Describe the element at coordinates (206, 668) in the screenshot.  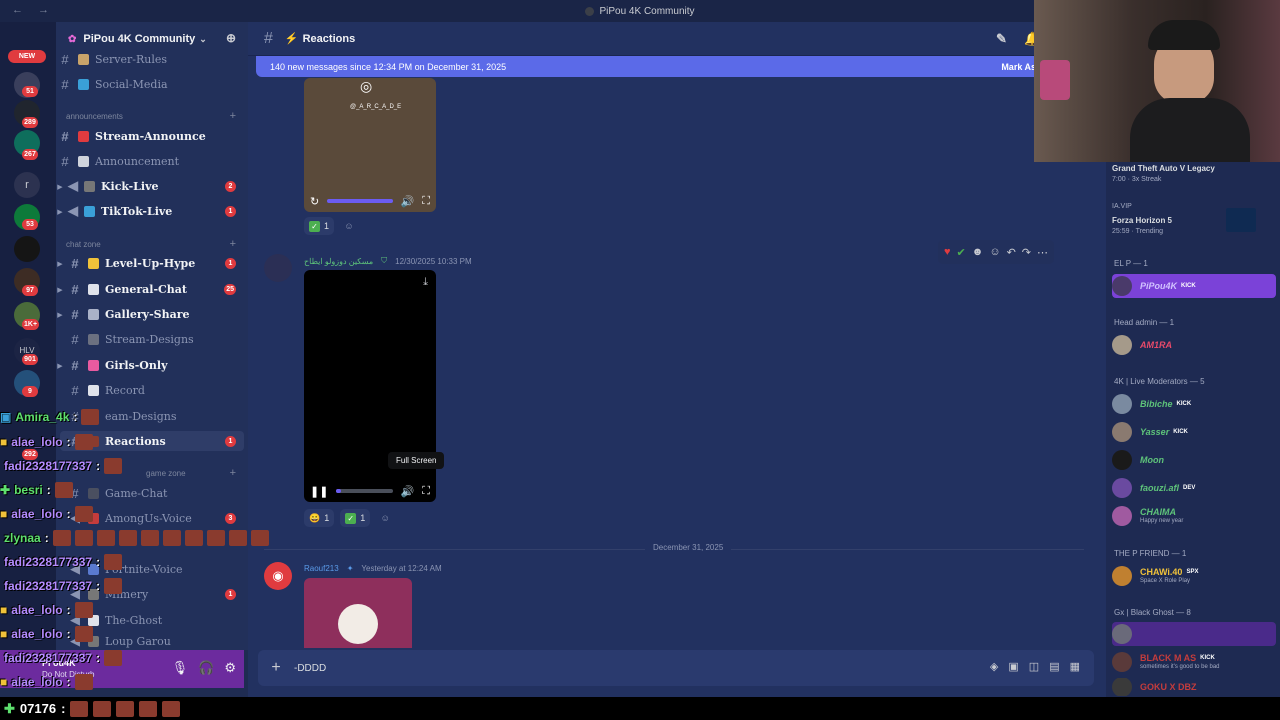
I see `headphones-icon: 🎧` at that location.